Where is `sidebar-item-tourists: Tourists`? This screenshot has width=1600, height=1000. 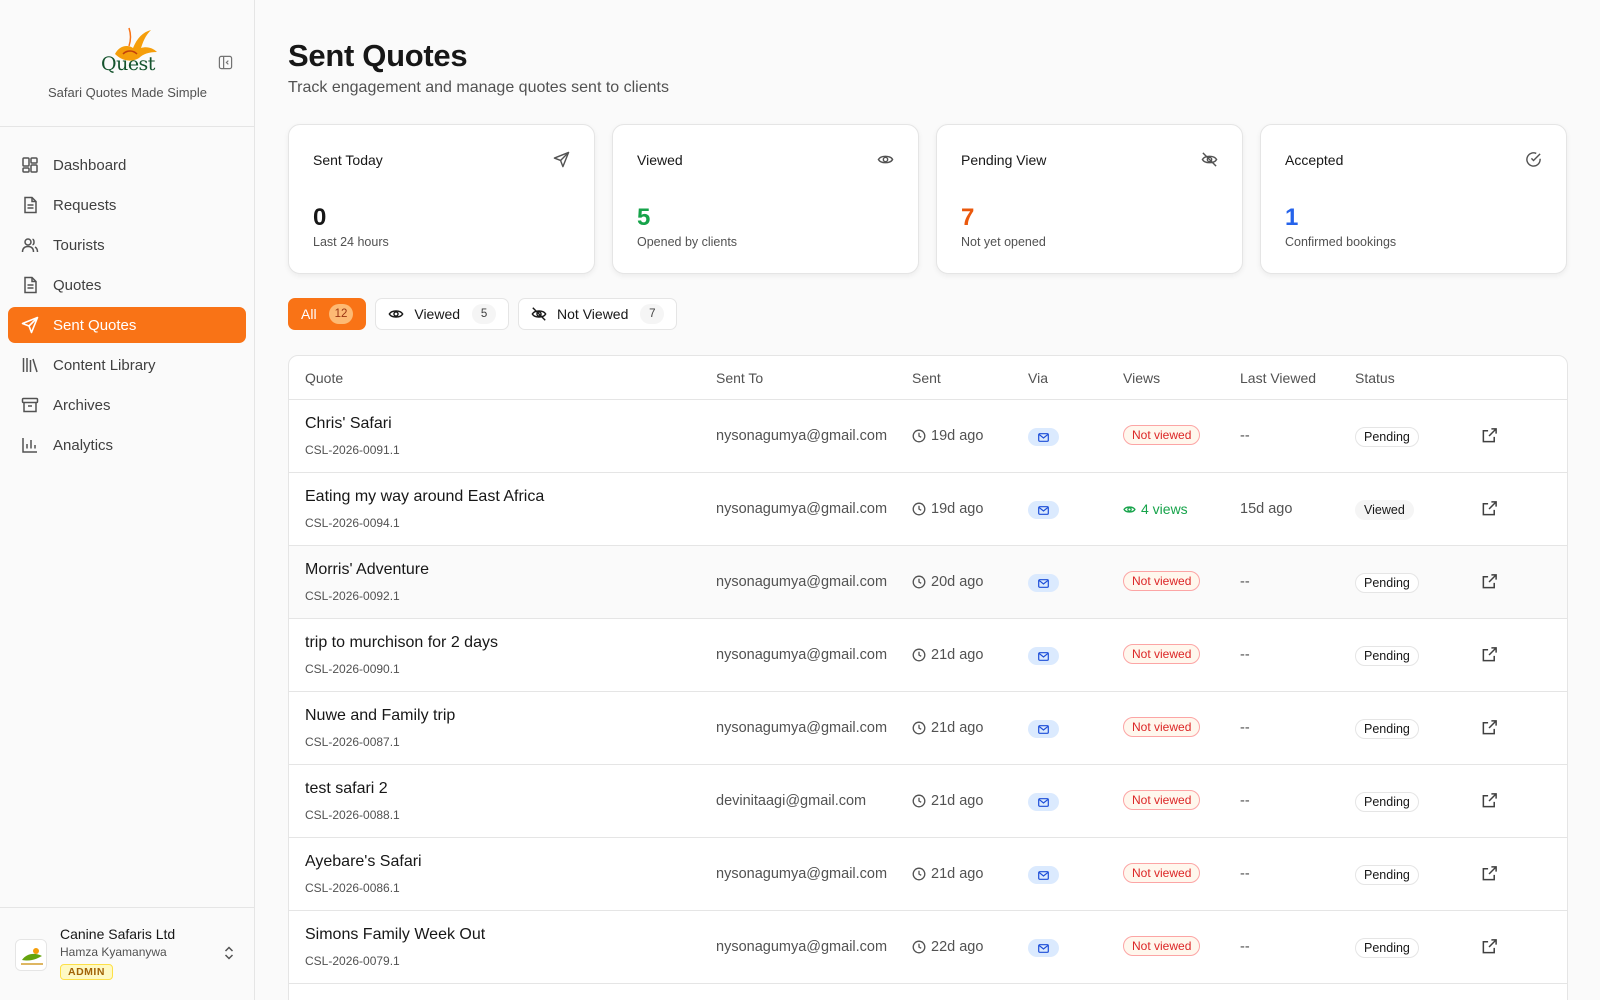
sidebar-item-tourists: Tourists is located at coordinates (127, 245).